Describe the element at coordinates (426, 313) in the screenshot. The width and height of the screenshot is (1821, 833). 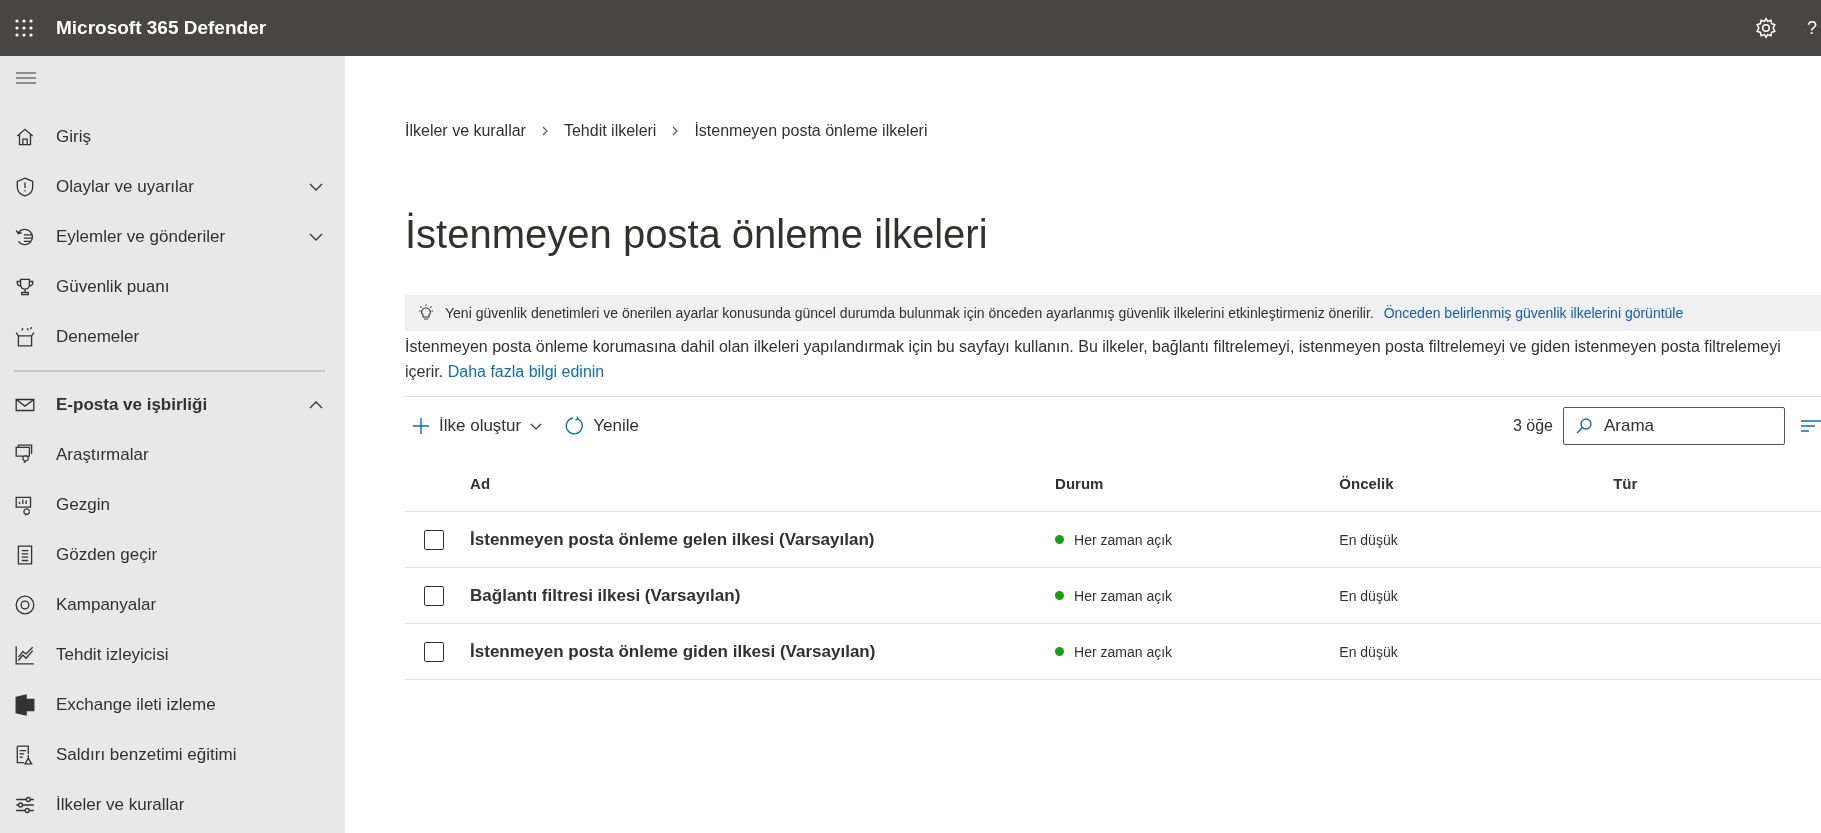
I see `lightbulb-icon` at that location.